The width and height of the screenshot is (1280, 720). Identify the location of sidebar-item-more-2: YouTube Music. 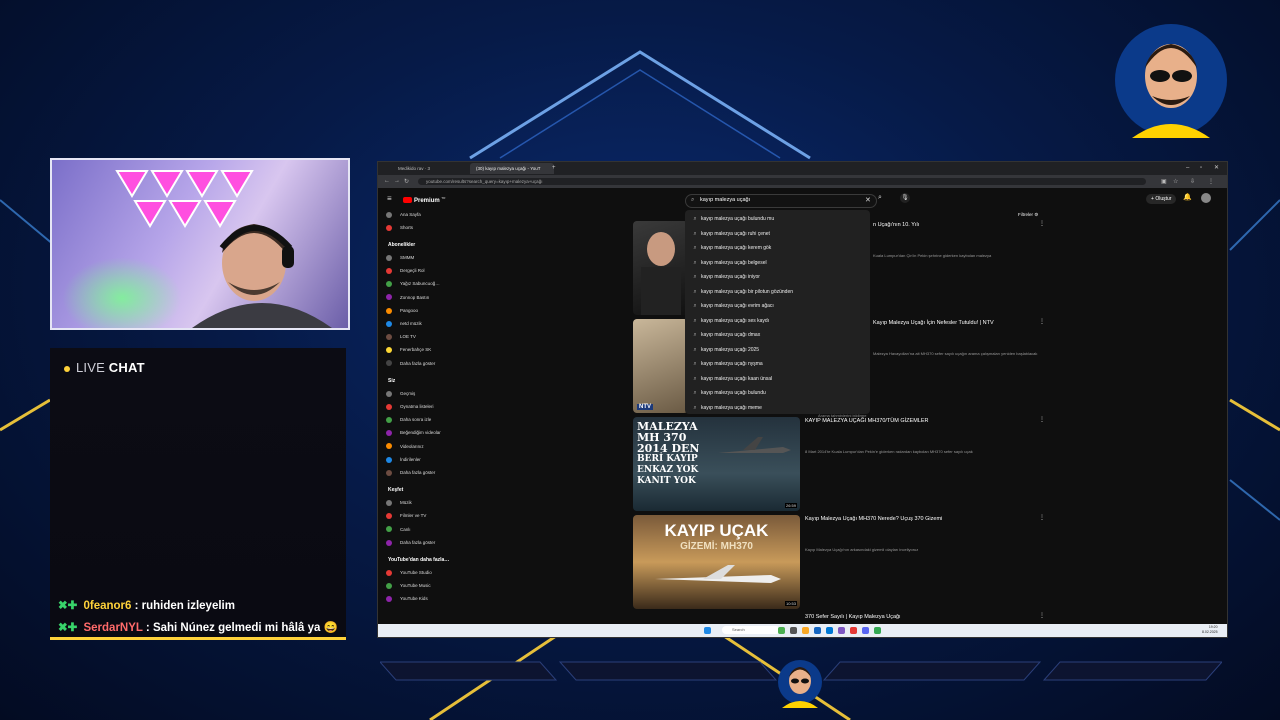
(408, 585).